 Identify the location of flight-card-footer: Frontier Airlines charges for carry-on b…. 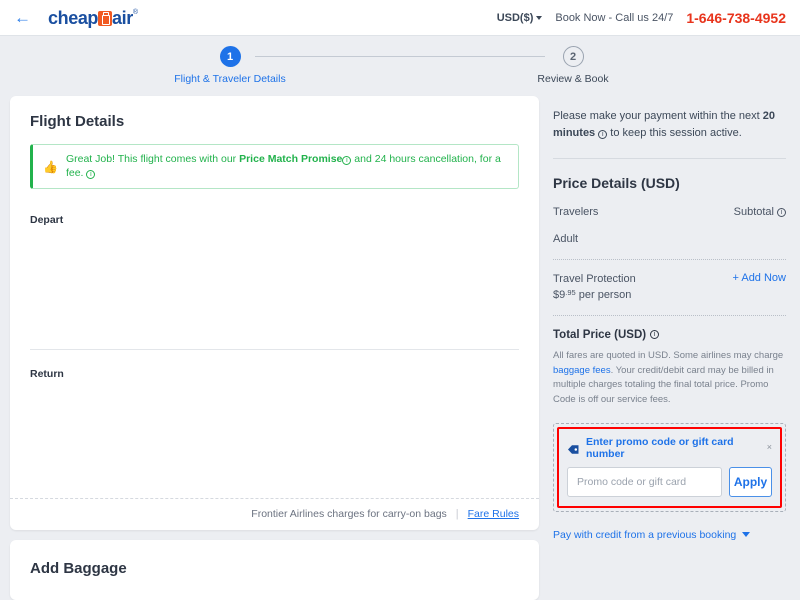
(274, 514).